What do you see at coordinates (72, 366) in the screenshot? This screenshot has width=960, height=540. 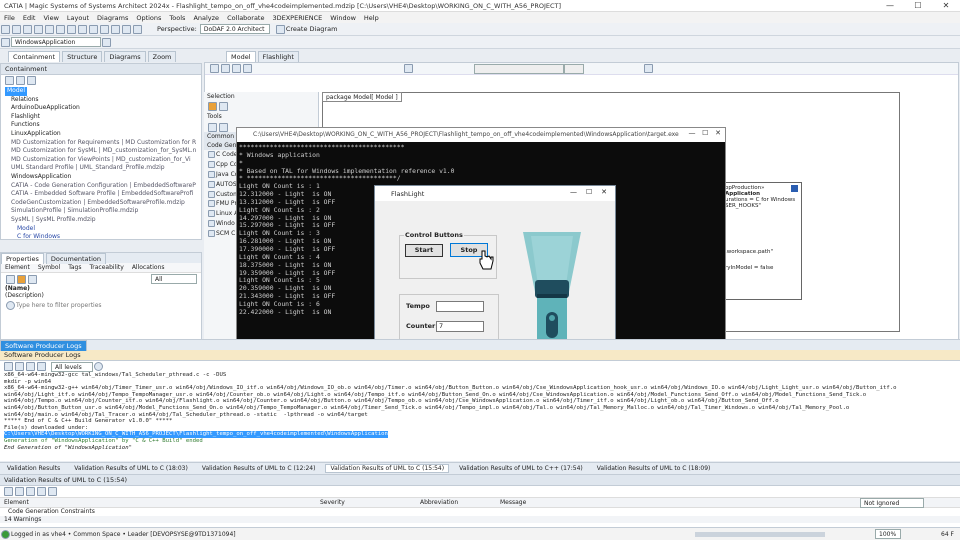 I see `log-level-select: All levels` at bounding box center [72, 366].